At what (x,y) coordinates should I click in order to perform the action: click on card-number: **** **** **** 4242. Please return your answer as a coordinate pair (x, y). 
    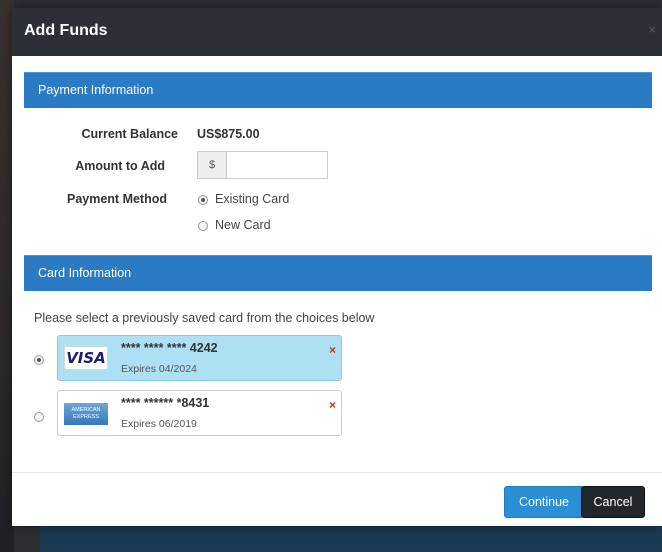
    Looking at the image, I should click on (169, 348).